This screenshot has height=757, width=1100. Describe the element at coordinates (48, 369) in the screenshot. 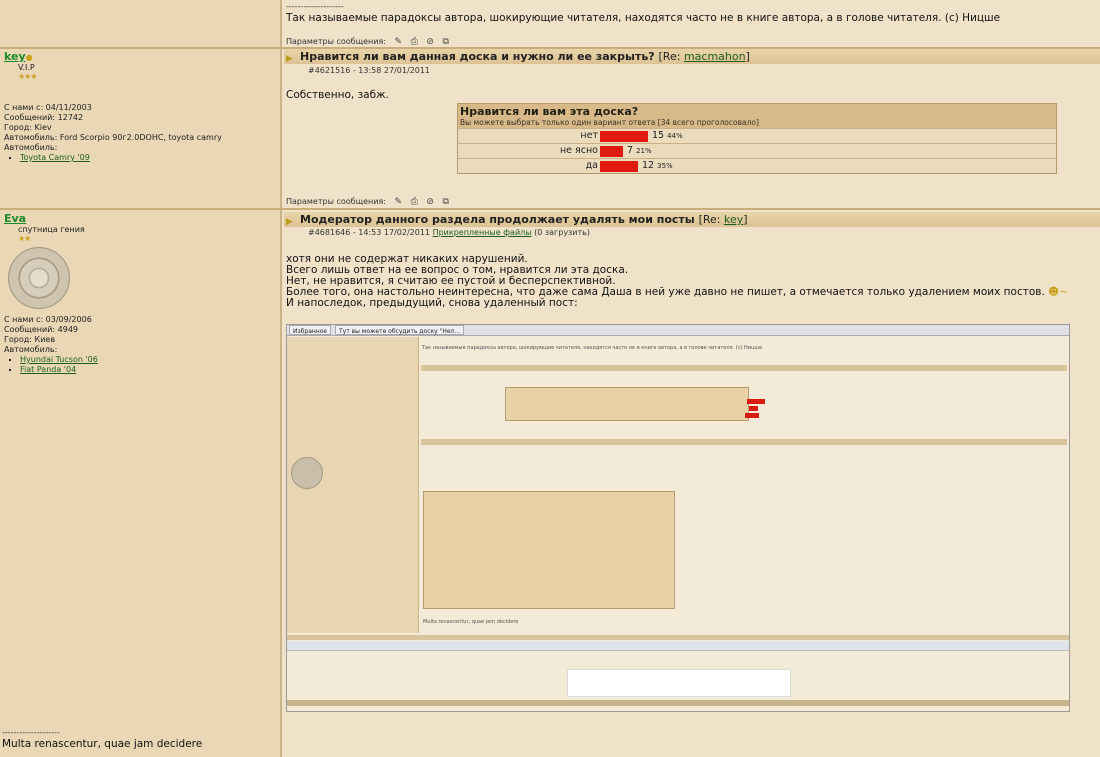

I see `car-link: Fiat Panda '04` at that location.